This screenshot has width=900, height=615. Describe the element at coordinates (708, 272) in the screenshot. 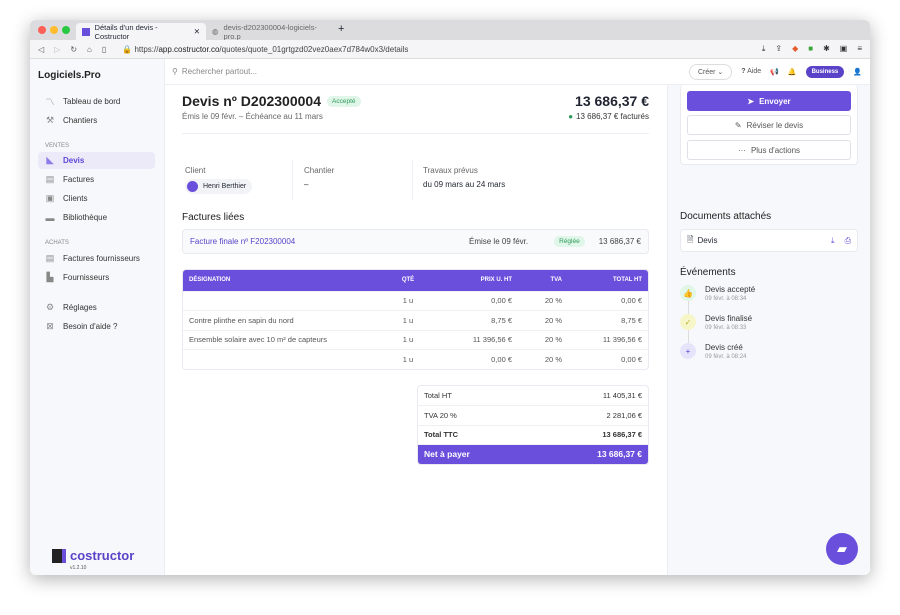

I see `events-title: Événements` at that location.